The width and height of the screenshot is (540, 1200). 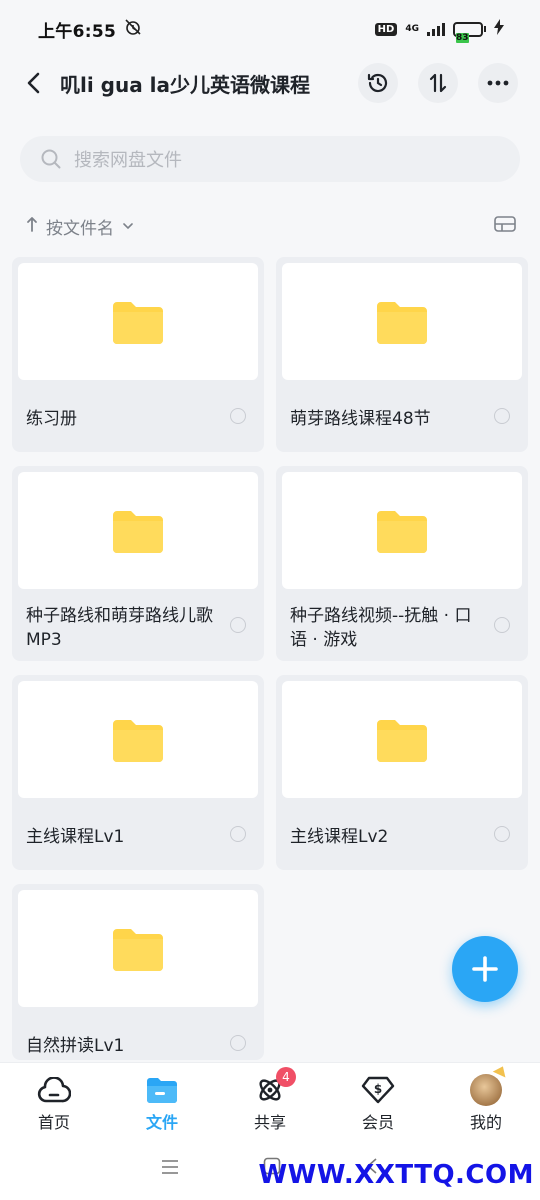 What do you see at coordinates (339, 837) in the screenshot?
I see `folder-name: 主线课程Lv2` at bounding box center [339, 837].